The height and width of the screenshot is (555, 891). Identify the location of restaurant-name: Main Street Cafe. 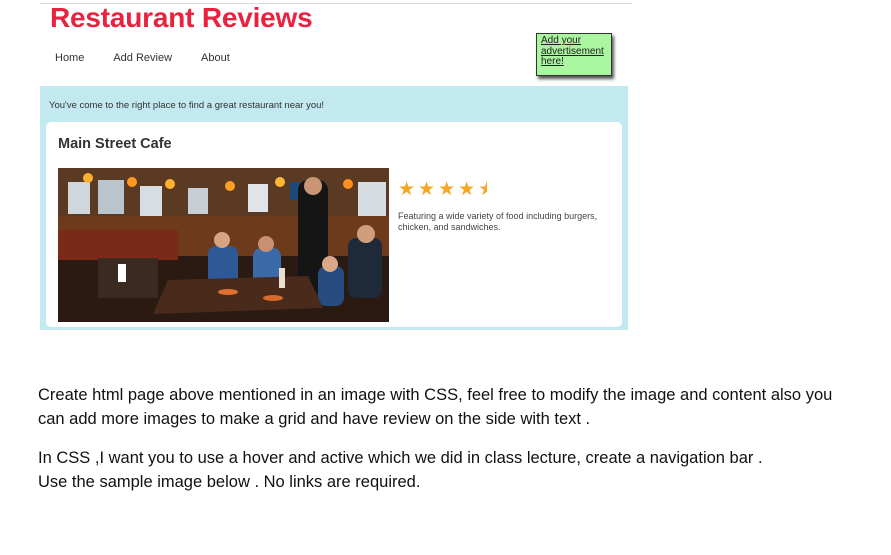
(115, 144).